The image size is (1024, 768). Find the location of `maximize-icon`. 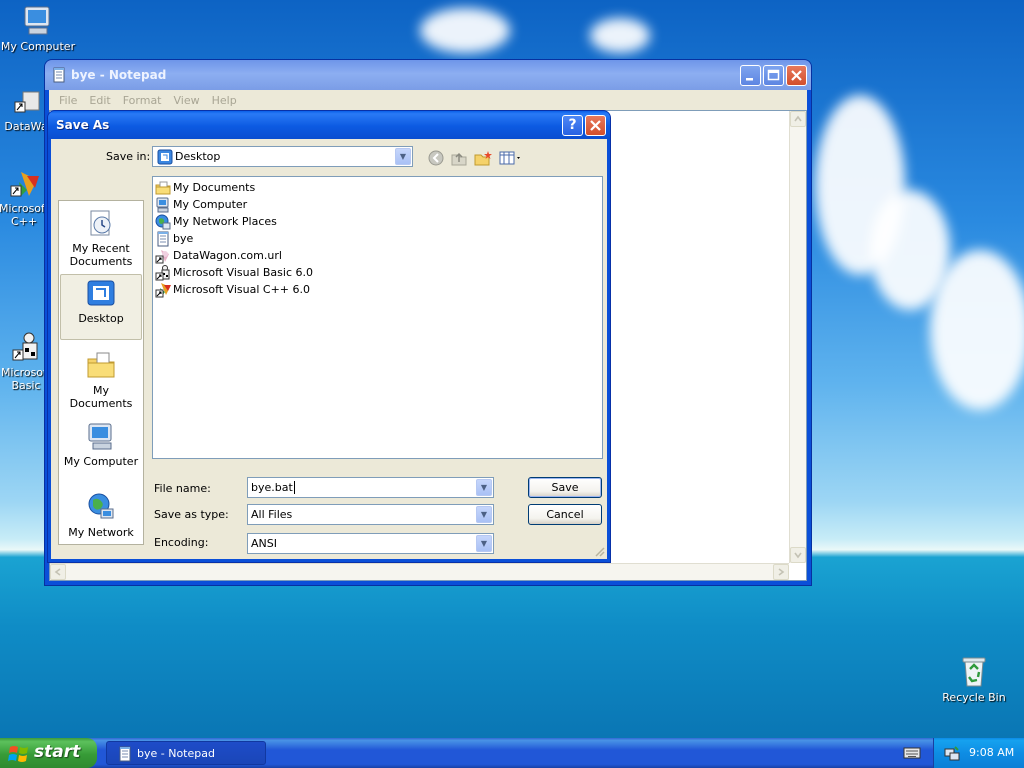

maximize-icon is located at coordinates (773, 75).